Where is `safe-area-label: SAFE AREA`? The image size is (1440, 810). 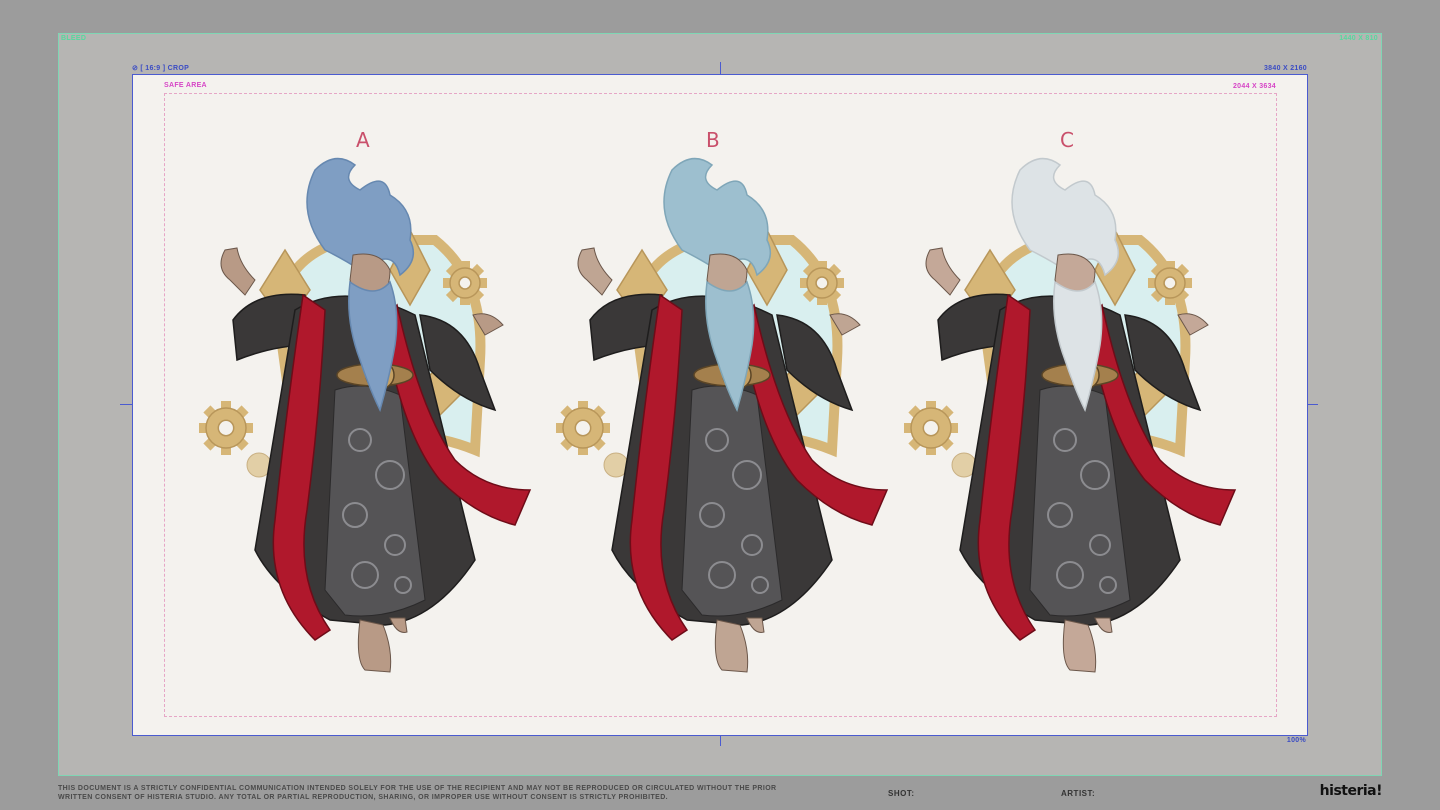 safe-area-label: SAFE AREA is located at coordinates (185, 85).